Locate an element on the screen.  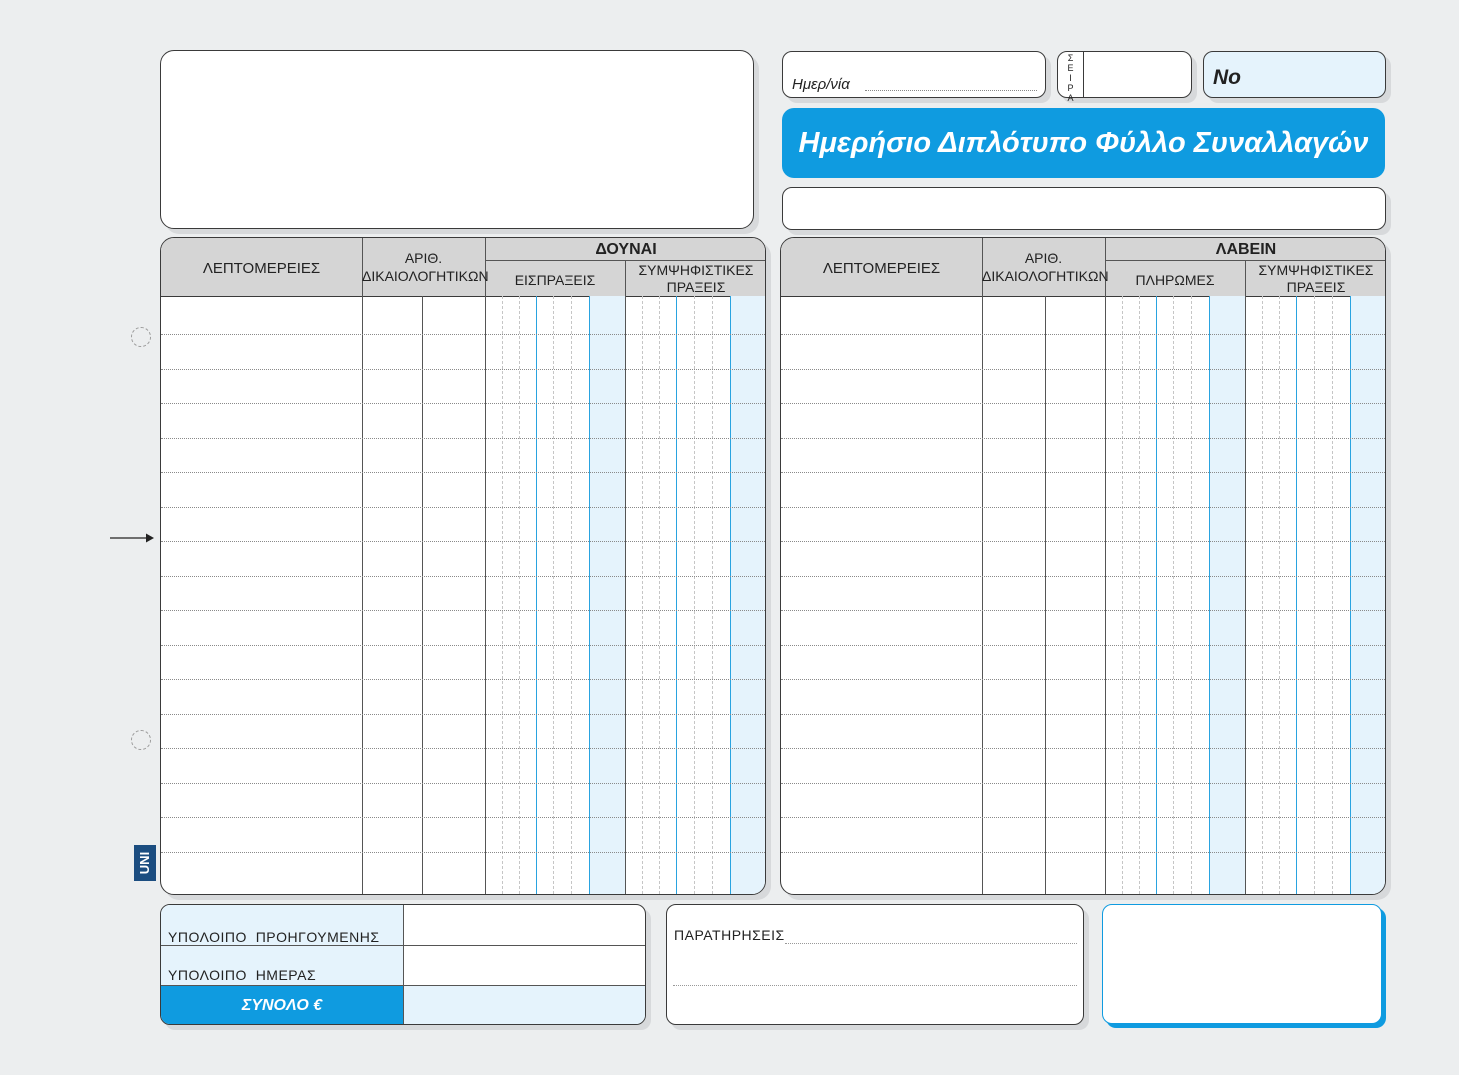
brand-logo-text: UNI is located at coordinates (144, 863).